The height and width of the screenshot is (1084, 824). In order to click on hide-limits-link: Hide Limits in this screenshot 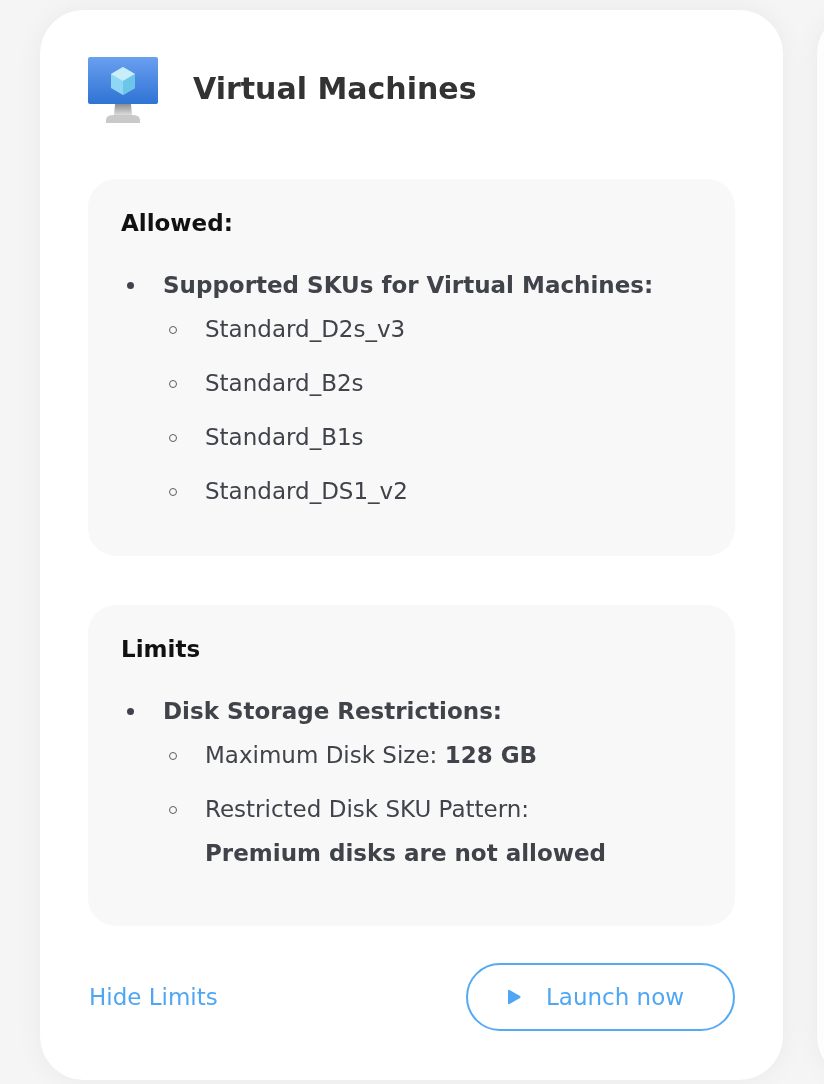, I will do `click(153, 997)`.